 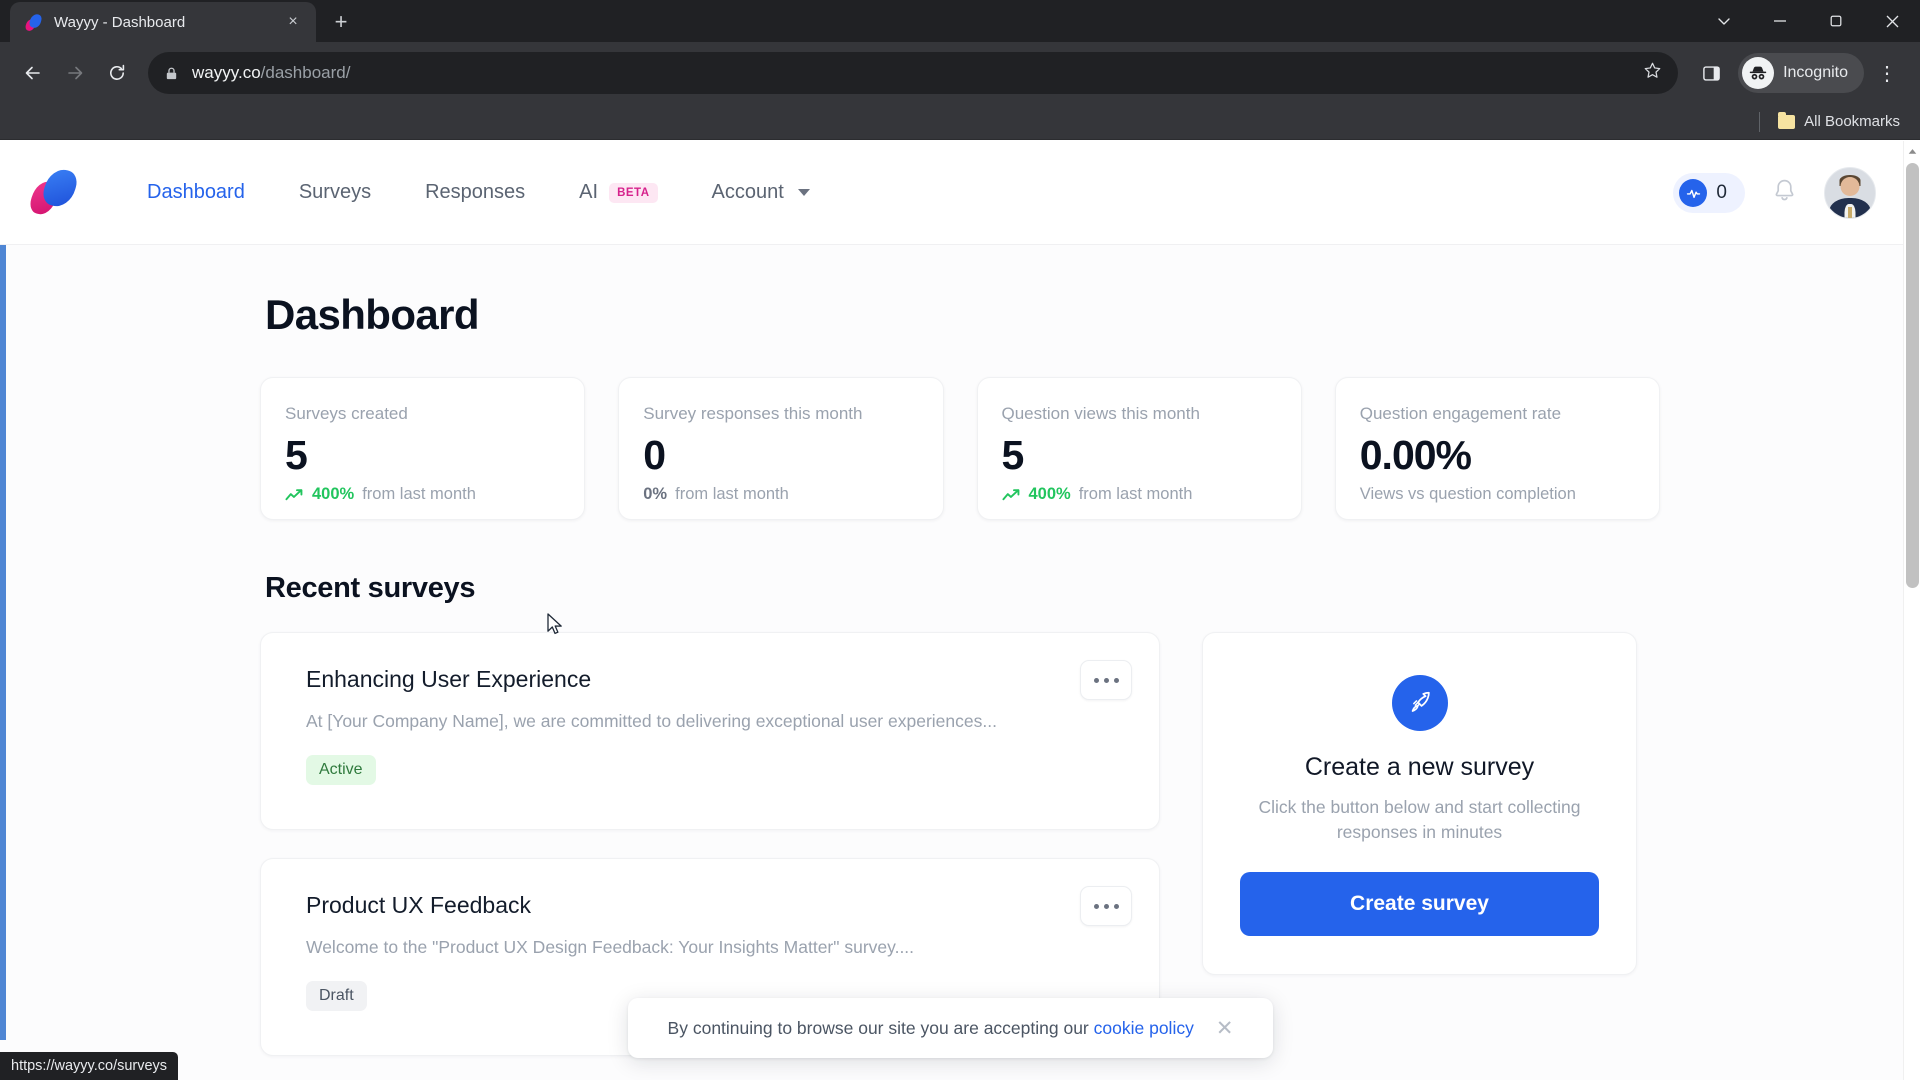 I want to click on stat-delta: 0%, so click(x=655, y=494).